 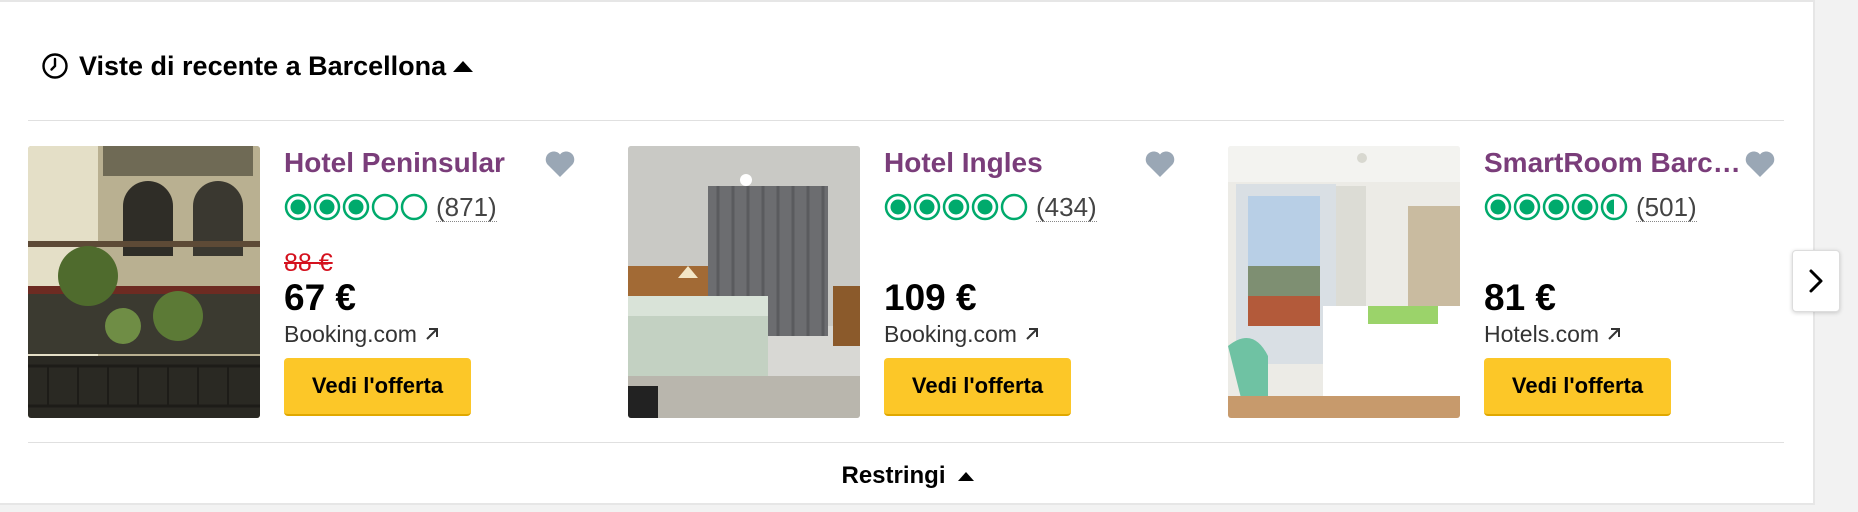 I want to click on recently-viewed-header: Viste di recente a Barcellona, so click(x=257, y=66).